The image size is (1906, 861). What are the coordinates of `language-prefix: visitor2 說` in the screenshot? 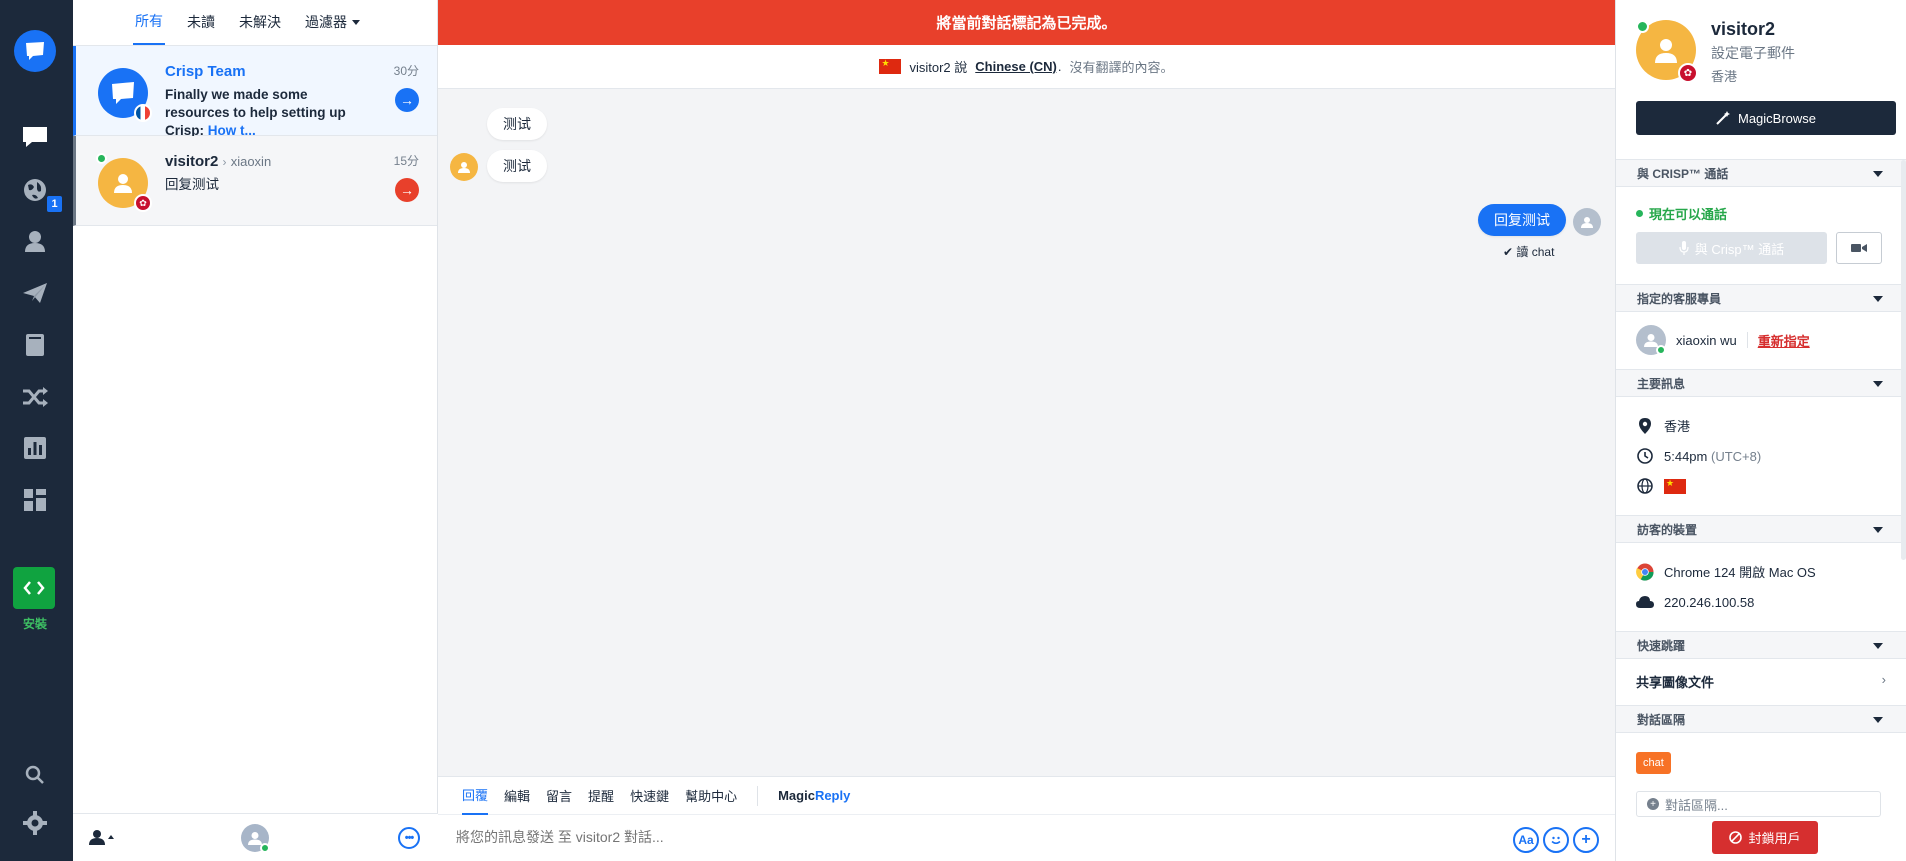 It's located at (938, 67).